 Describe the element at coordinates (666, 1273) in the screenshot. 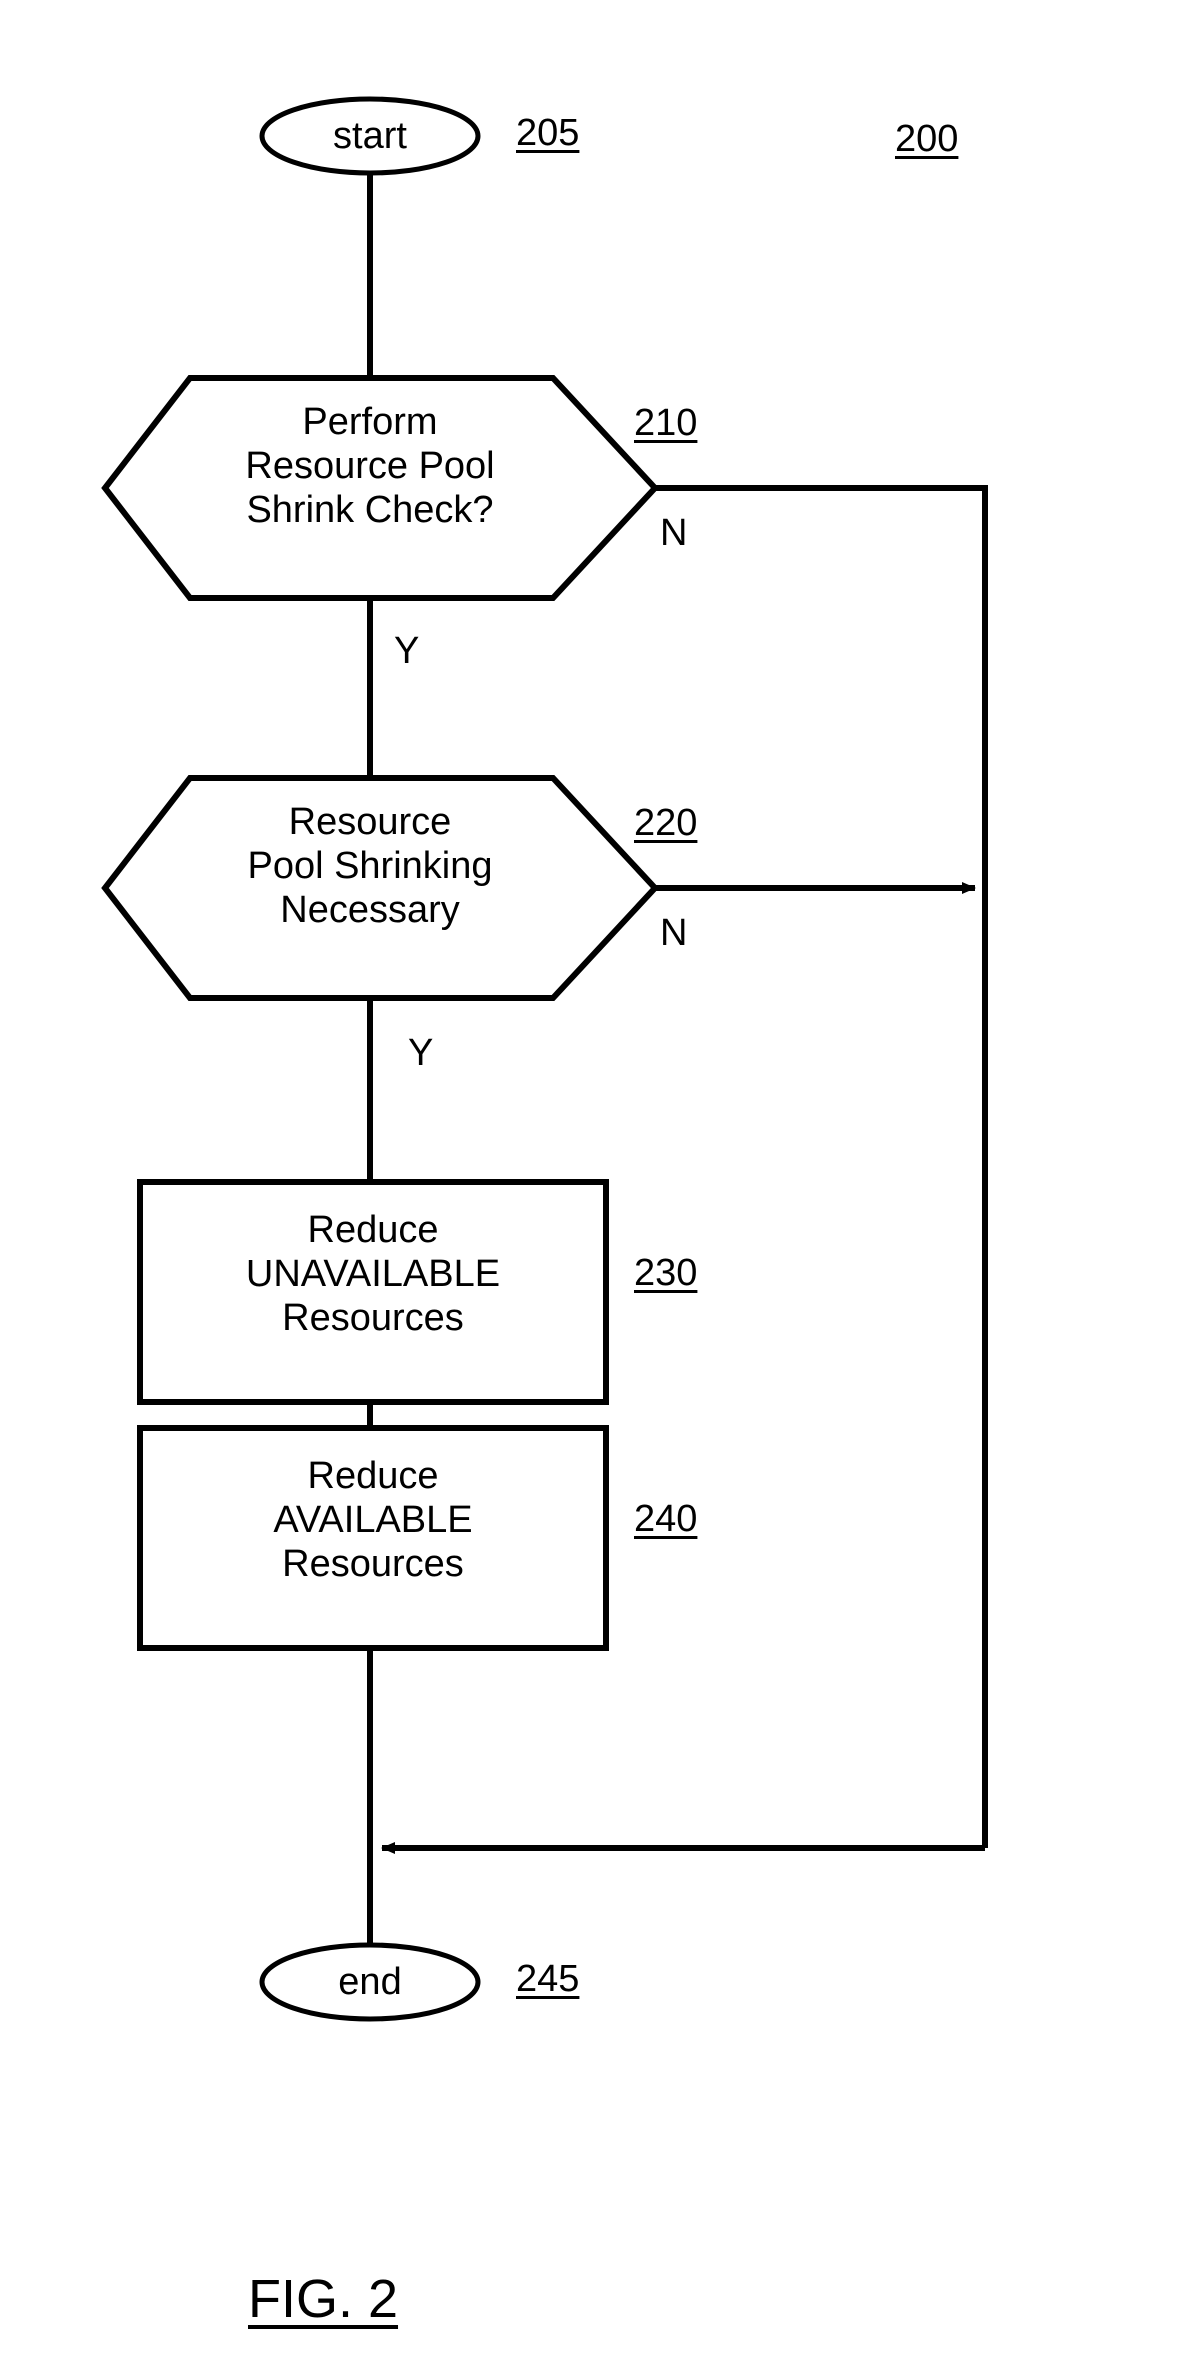

I see `process-230-ref: 230` at that location.